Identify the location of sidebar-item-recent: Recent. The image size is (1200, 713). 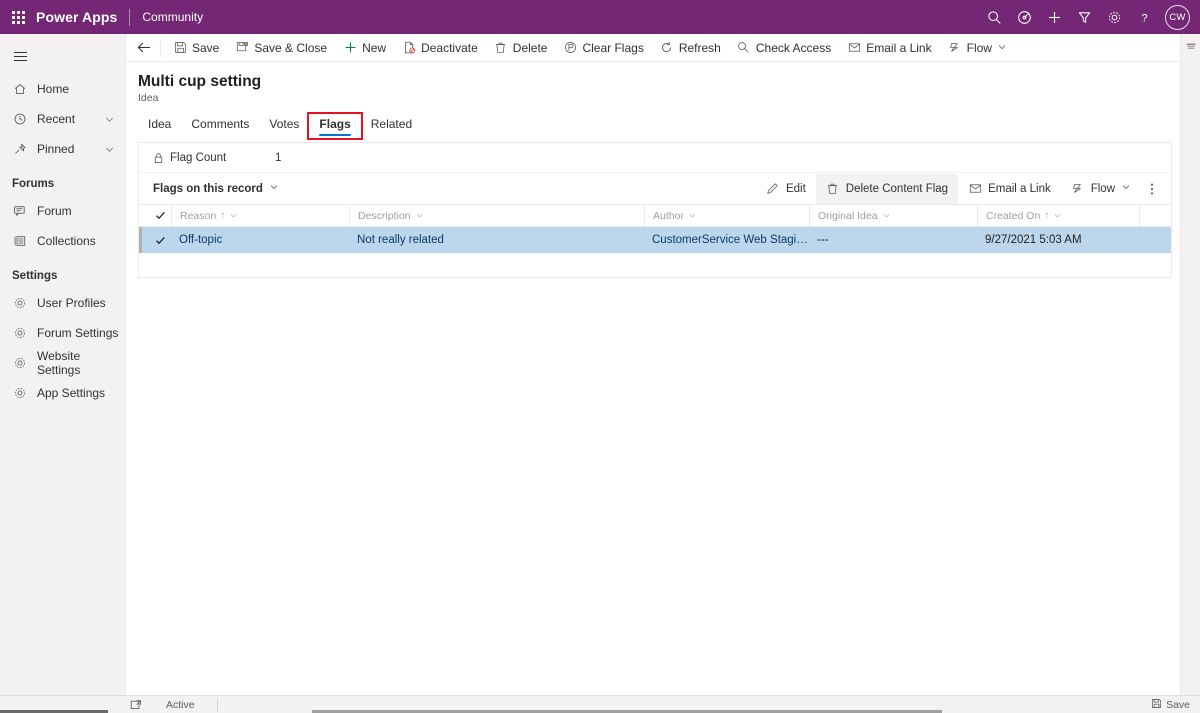
(62, 119).